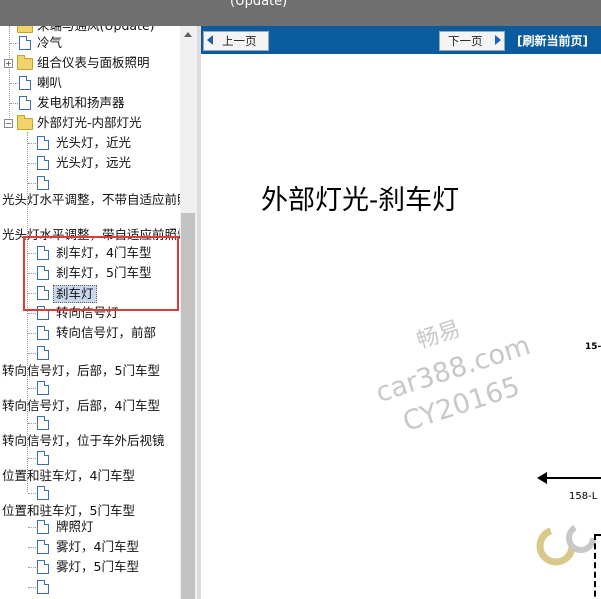  What do you see at coordinates (498, 40) in the screenshot?
I see `arrow-right-icon` at bounding box center [498, 40].